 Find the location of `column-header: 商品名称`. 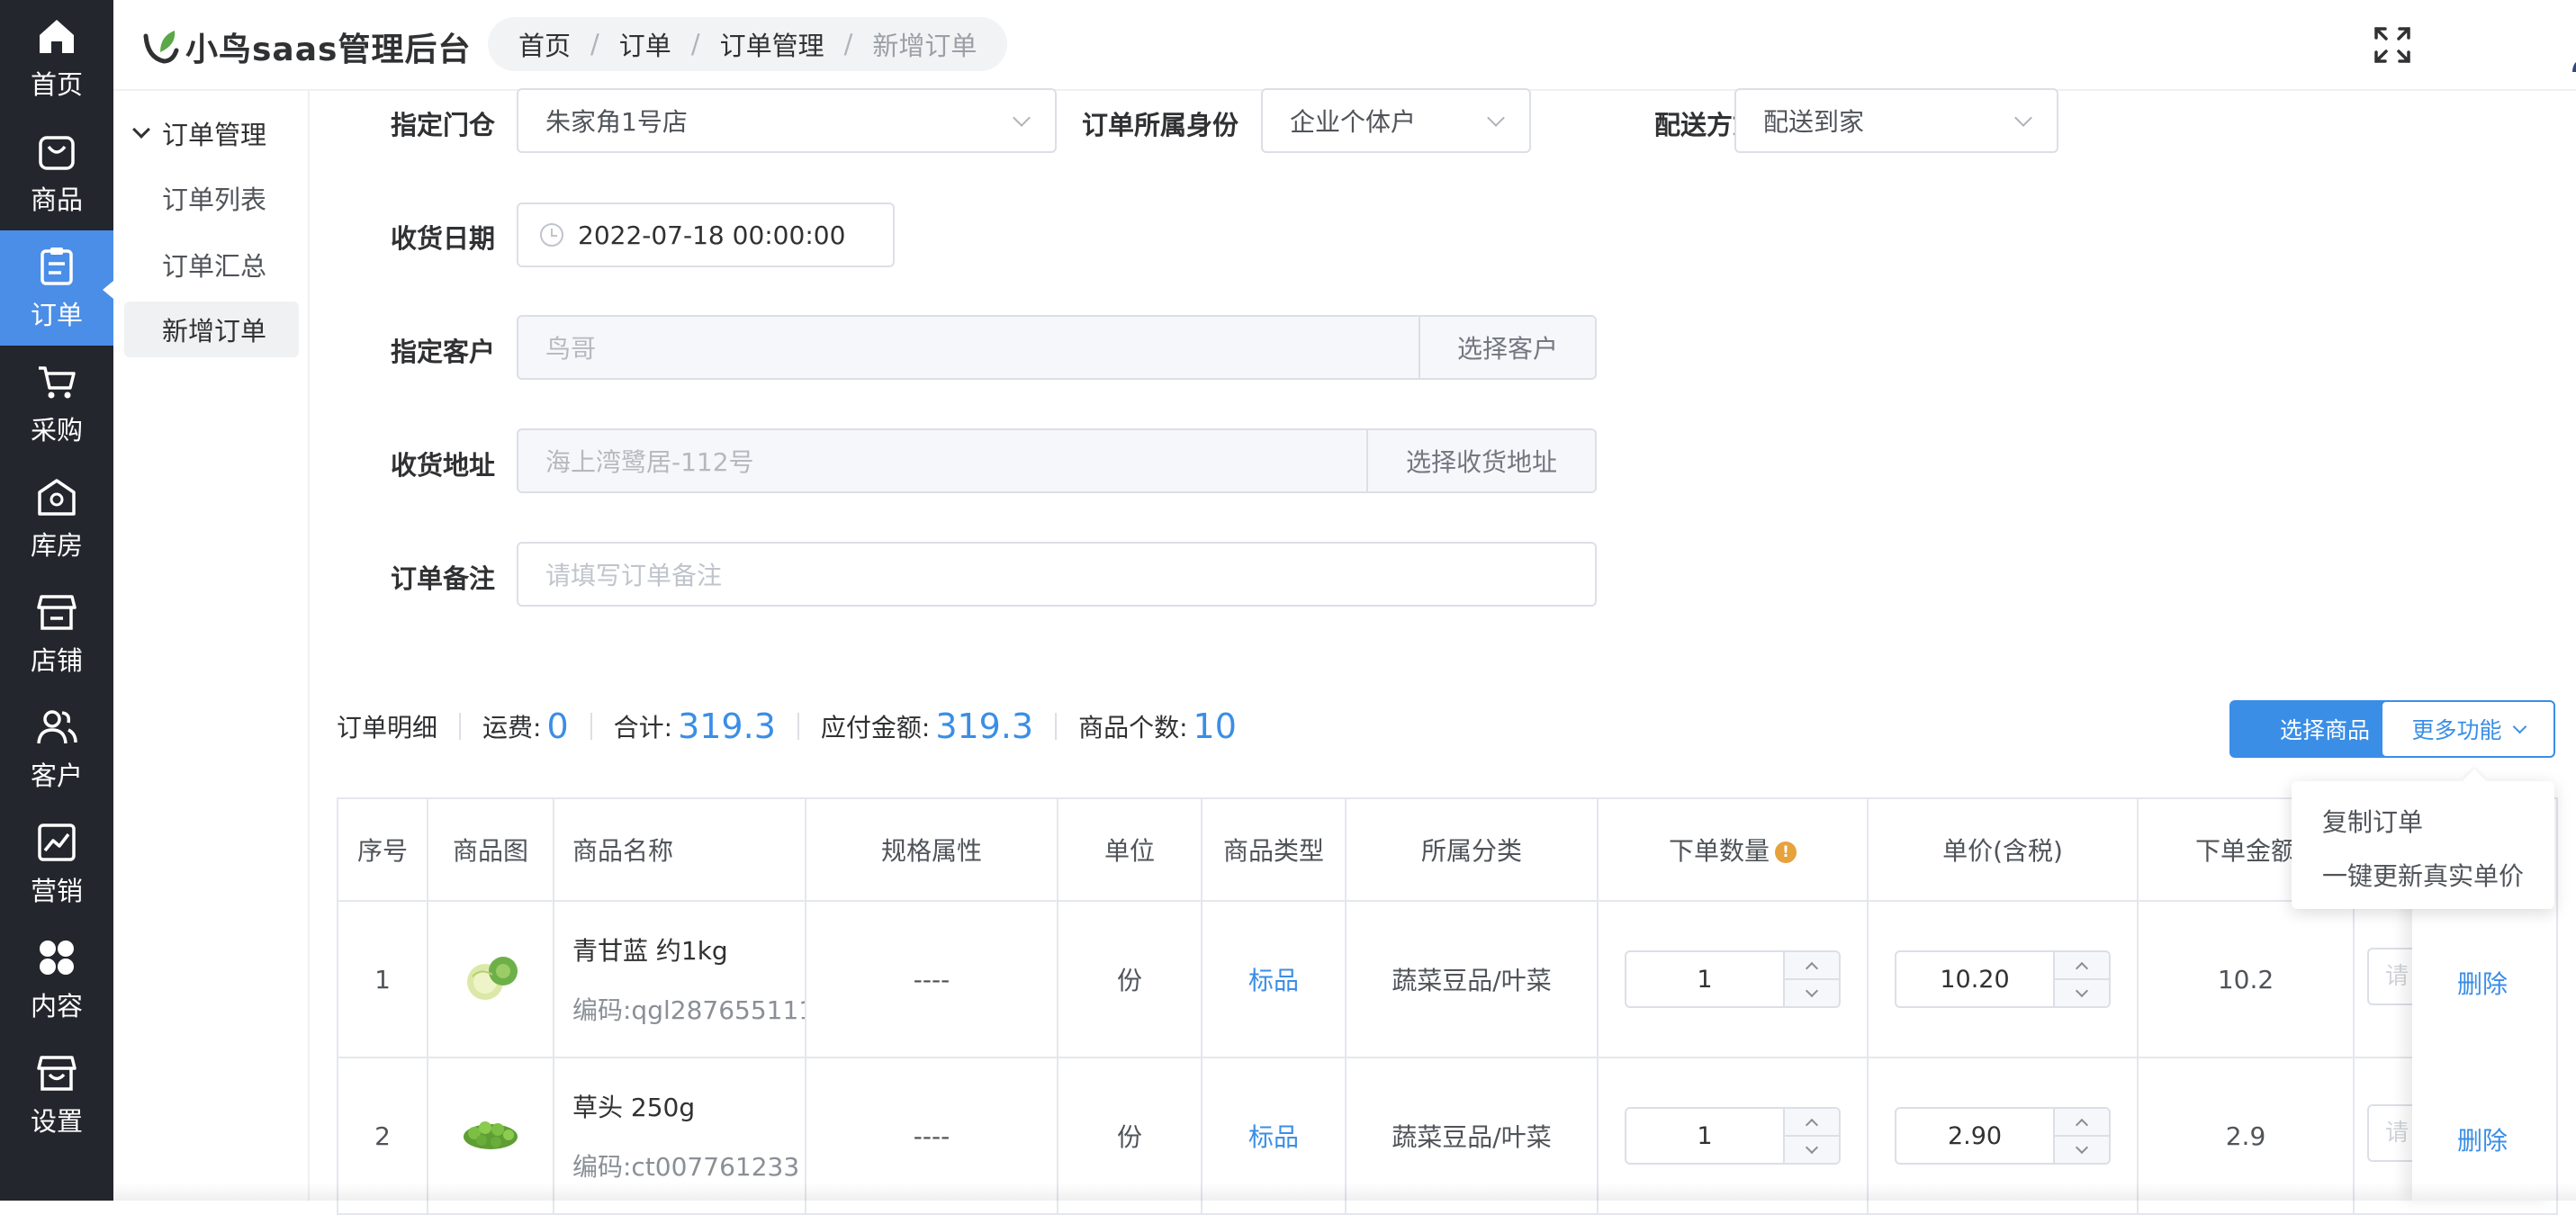

column-header: 商品名称 is located at coordinates (679, 849).